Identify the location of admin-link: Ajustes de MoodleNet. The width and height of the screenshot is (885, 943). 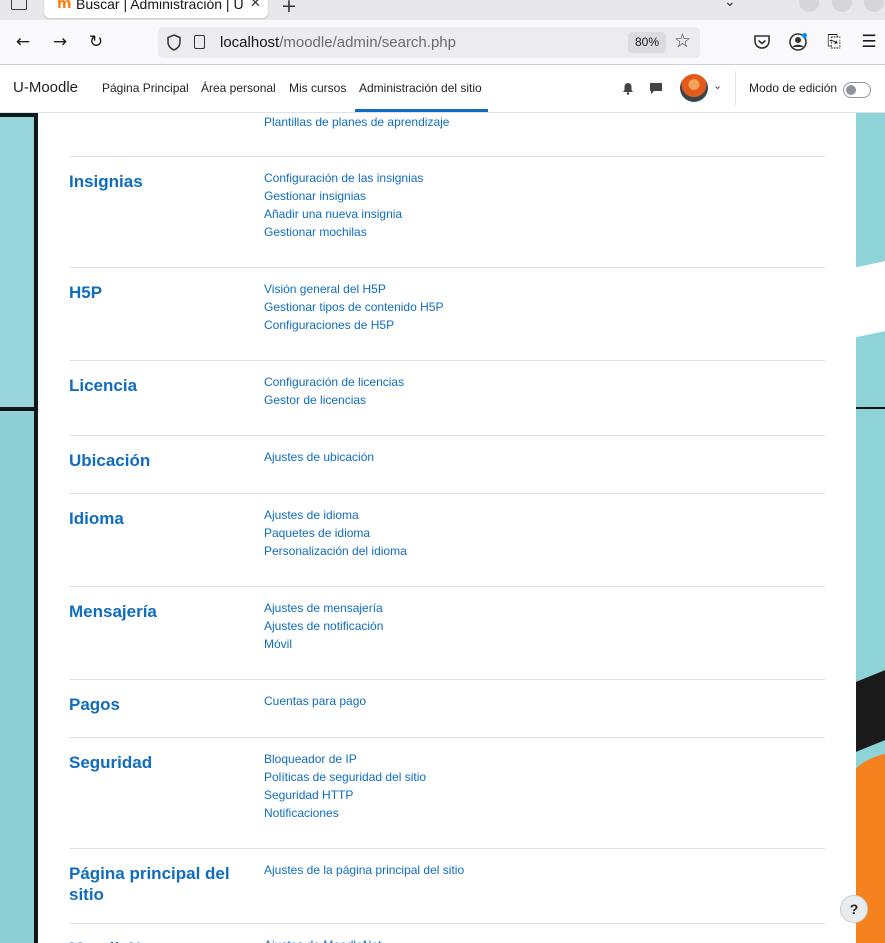
(322, 939).